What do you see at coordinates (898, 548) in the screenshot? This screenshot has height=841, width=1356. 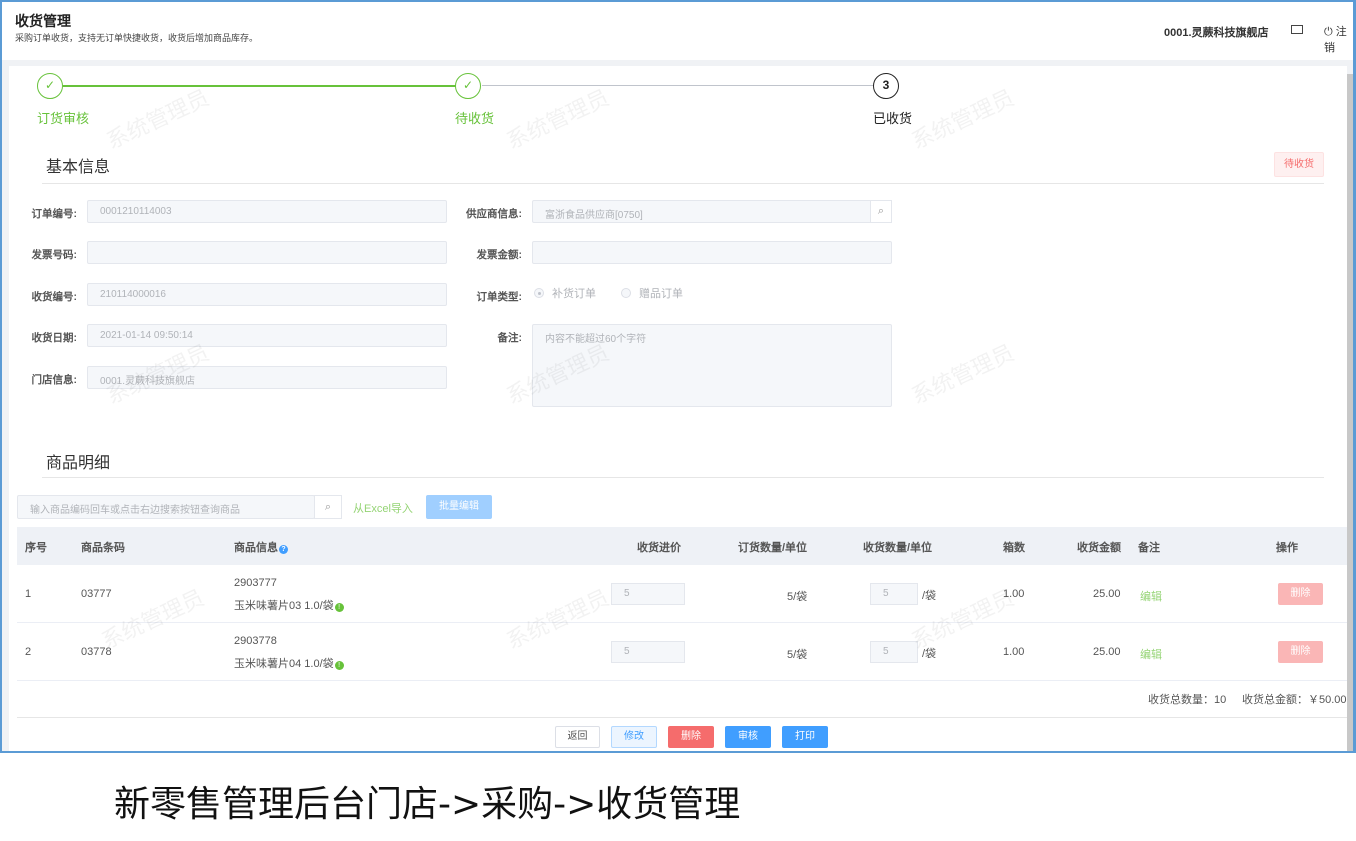 I see `col-header: 收货数量/单位` at bounding box center [898, 548].